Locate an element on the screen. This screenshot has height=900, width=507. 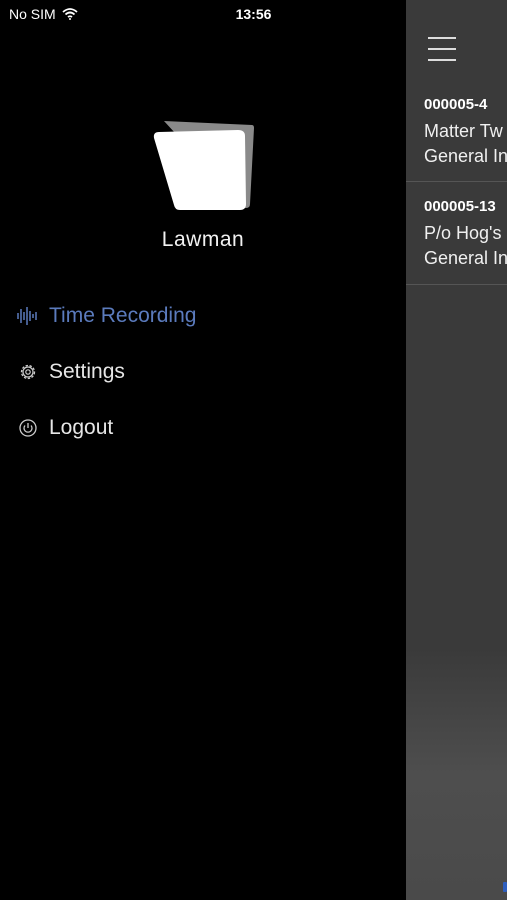
menu-item-label: Logout is located at coordinates (81, 427).